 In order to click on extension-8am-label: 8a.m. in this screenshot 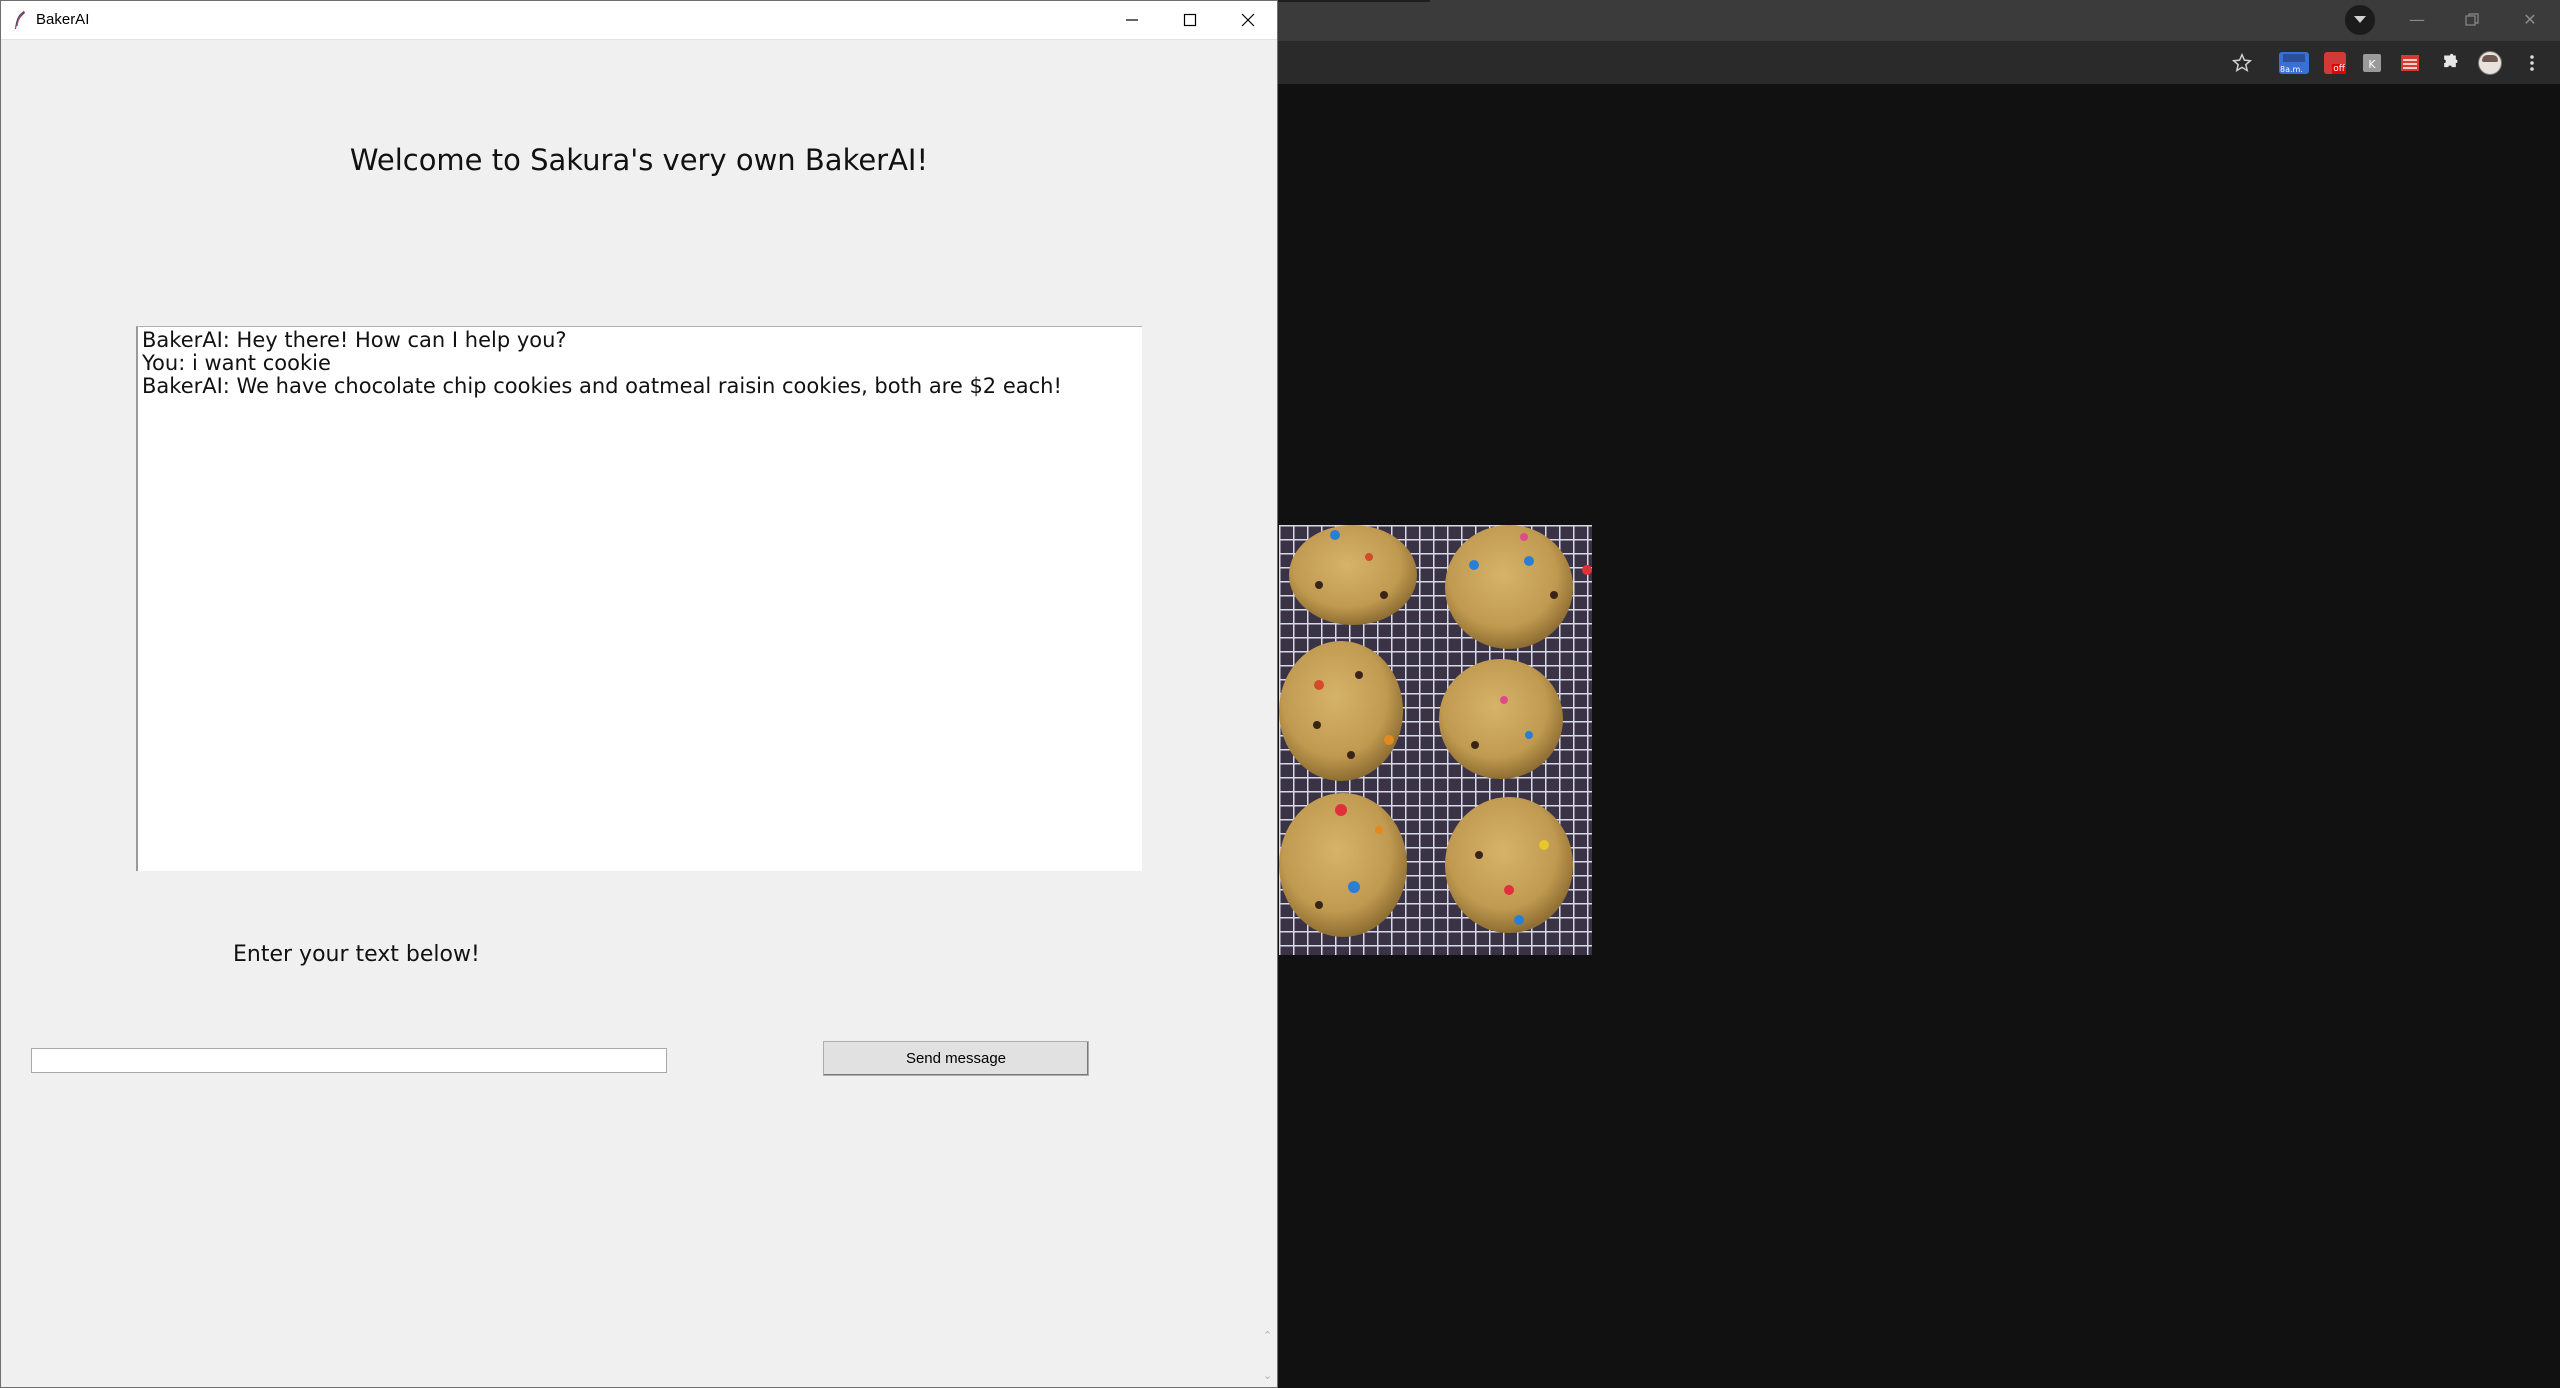, I will do `click(2291, 69)`.